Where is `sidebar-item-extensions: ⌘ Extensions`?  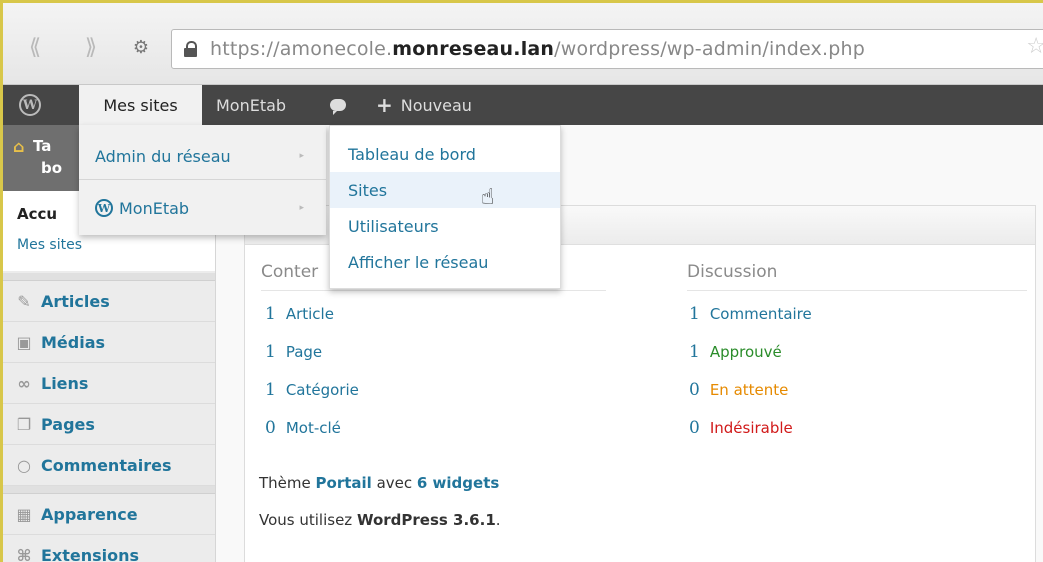
sidebar-item-extensions: ⌘ Extensions is located at coordinates (109, 548).